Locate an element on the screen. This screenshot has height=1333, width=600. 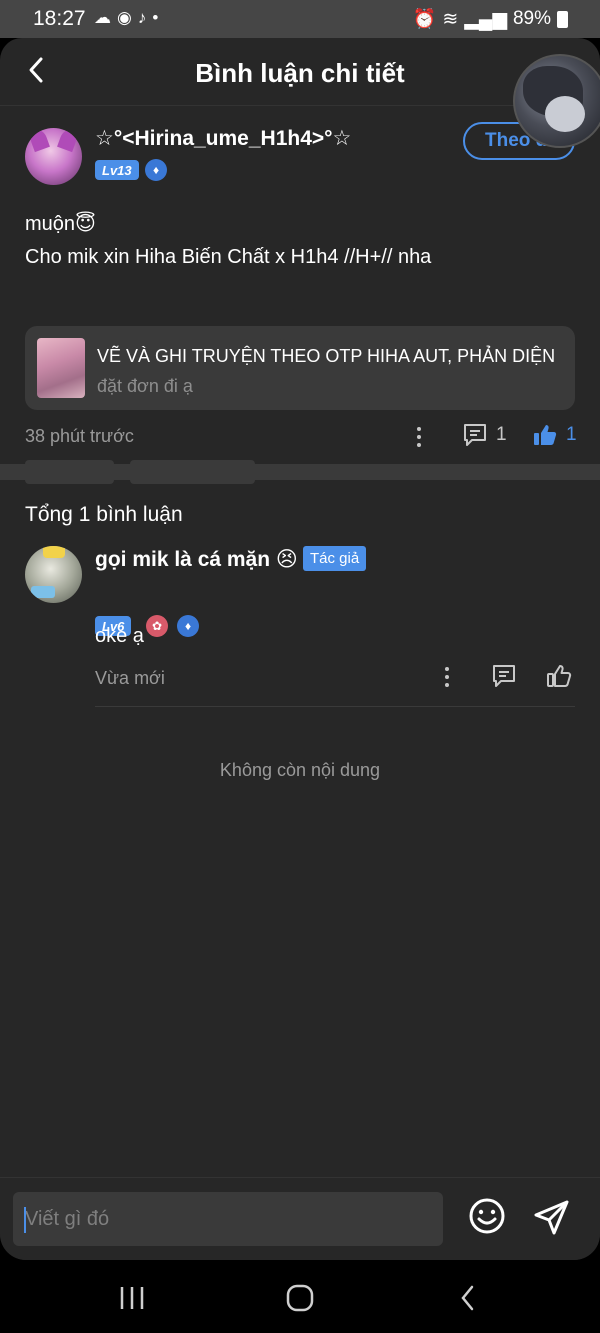
system-back-button is located at coordinates (468, 1298).